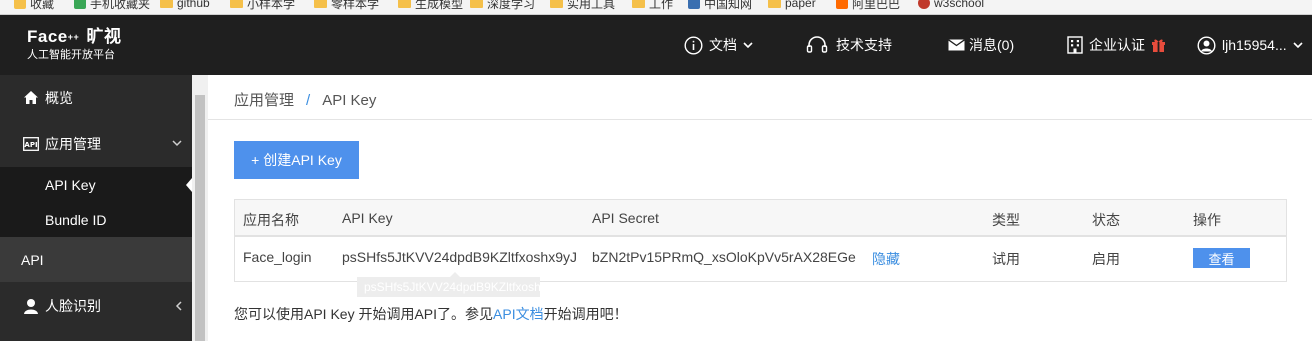 Image resolution: width=1312 pixels, height=341 pixels. I want to click on person-icon, so click(31, 306).